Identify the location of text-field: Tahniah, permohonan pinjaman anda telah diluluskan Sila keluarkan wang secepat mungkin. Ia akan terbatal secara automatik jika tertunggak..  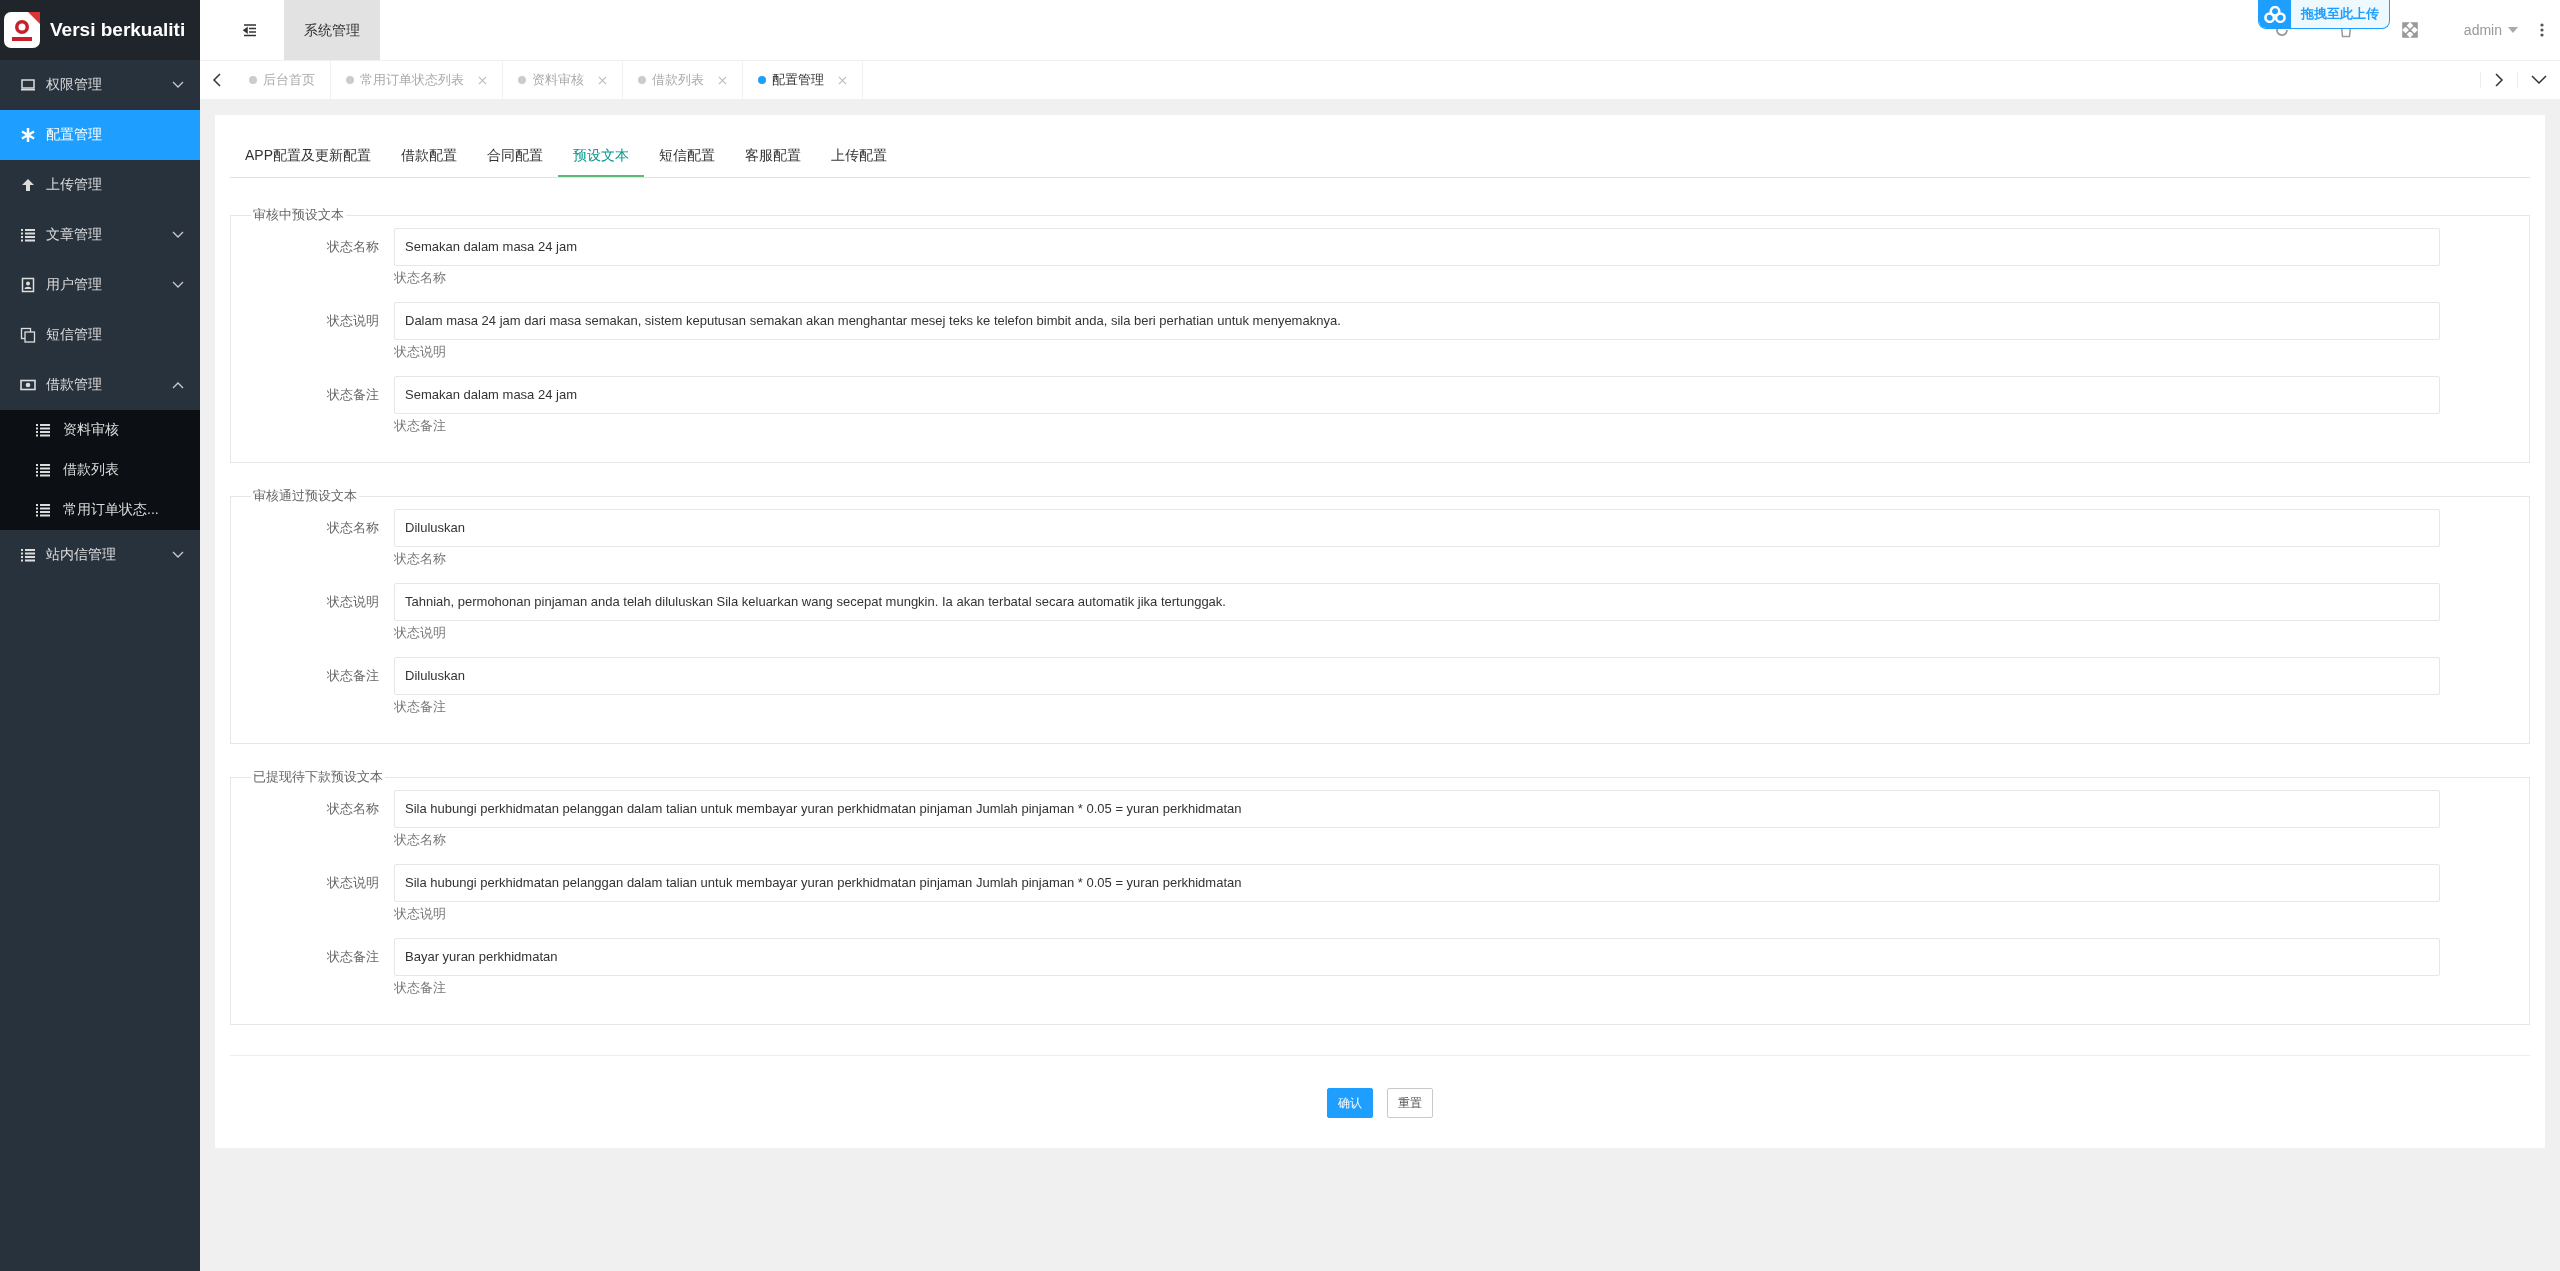
(1417, 602).